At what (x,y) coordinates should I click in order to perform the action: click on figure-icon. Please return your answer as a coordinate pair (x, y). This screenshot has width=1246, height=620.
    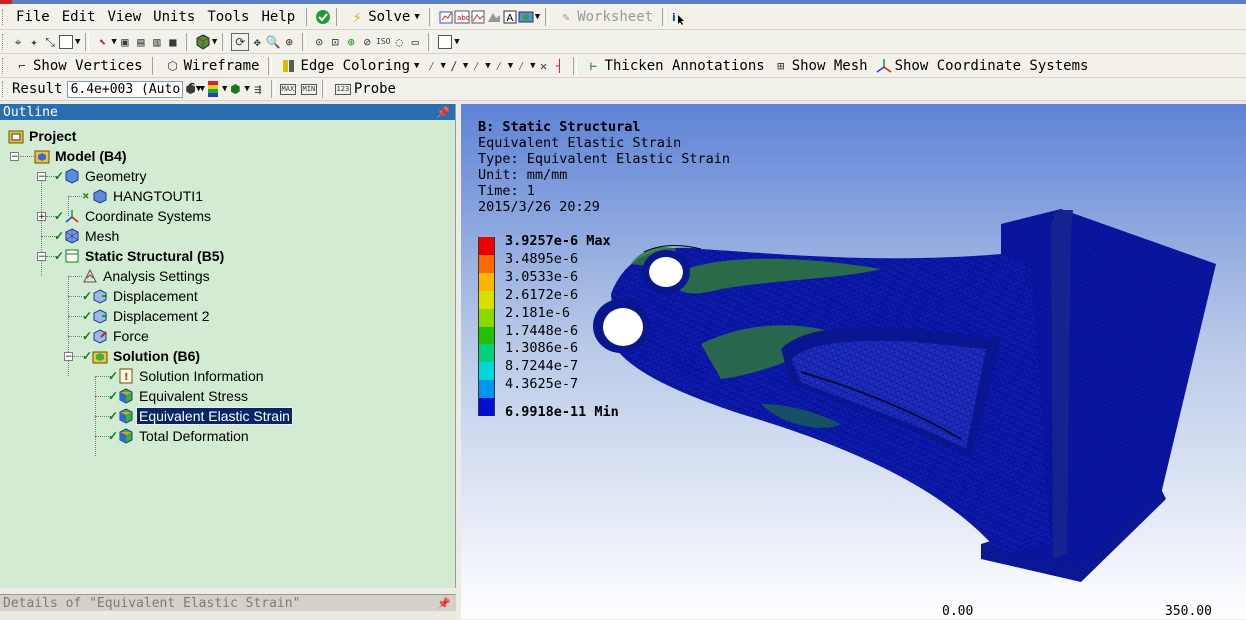
    Looking at the image, I should click on (478, 17).